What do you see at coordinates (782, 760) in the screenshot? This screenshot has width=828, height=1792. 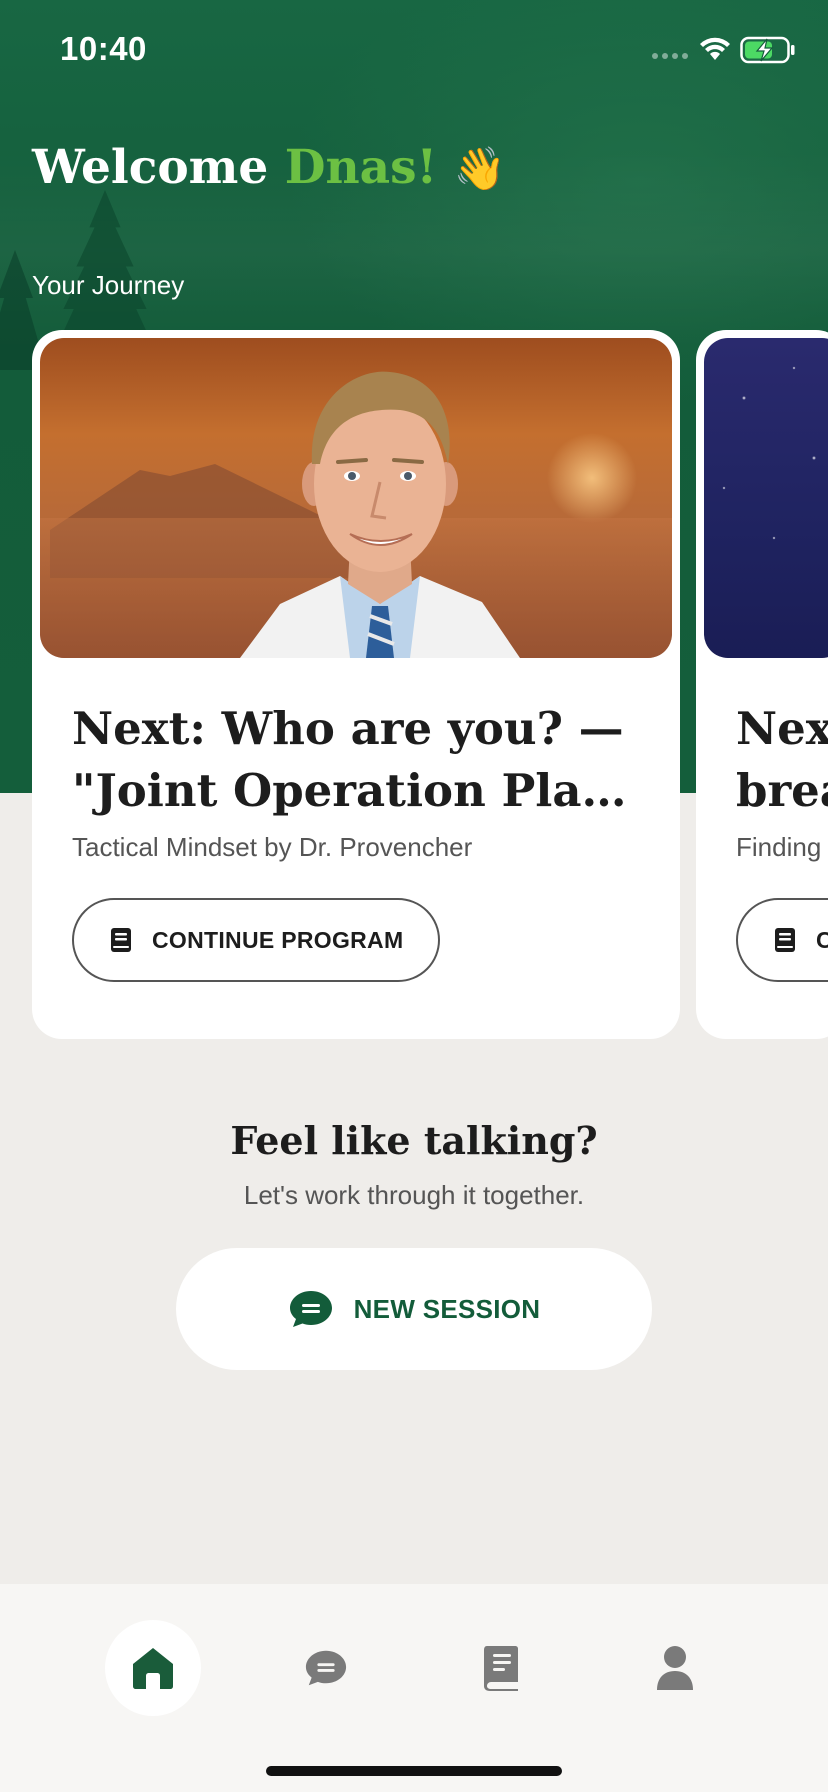 I see `card-title: Next brea` at bounding box center [782, 760].